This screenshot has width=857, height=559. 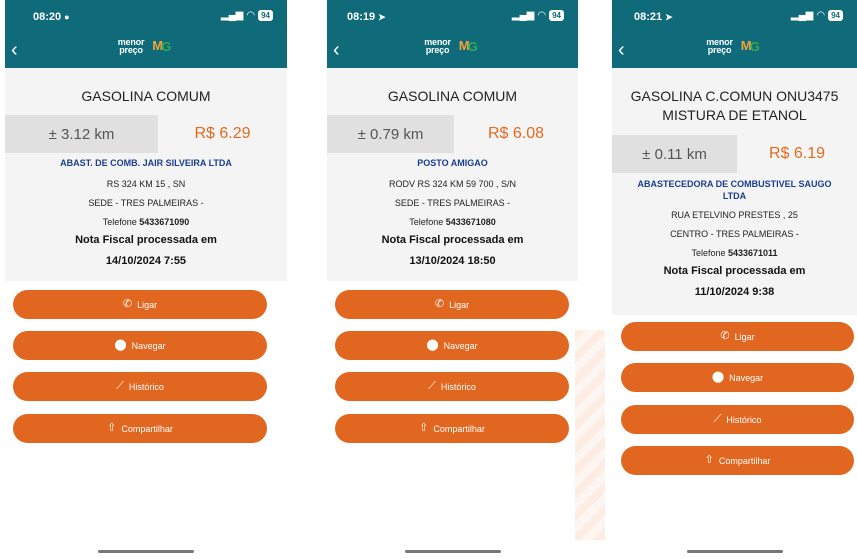 What do you see at coordinates (146, 261) in the screenshot?
I see `nota-datetime: 14/10/2024 7:55` at bounding box center [146, 261].